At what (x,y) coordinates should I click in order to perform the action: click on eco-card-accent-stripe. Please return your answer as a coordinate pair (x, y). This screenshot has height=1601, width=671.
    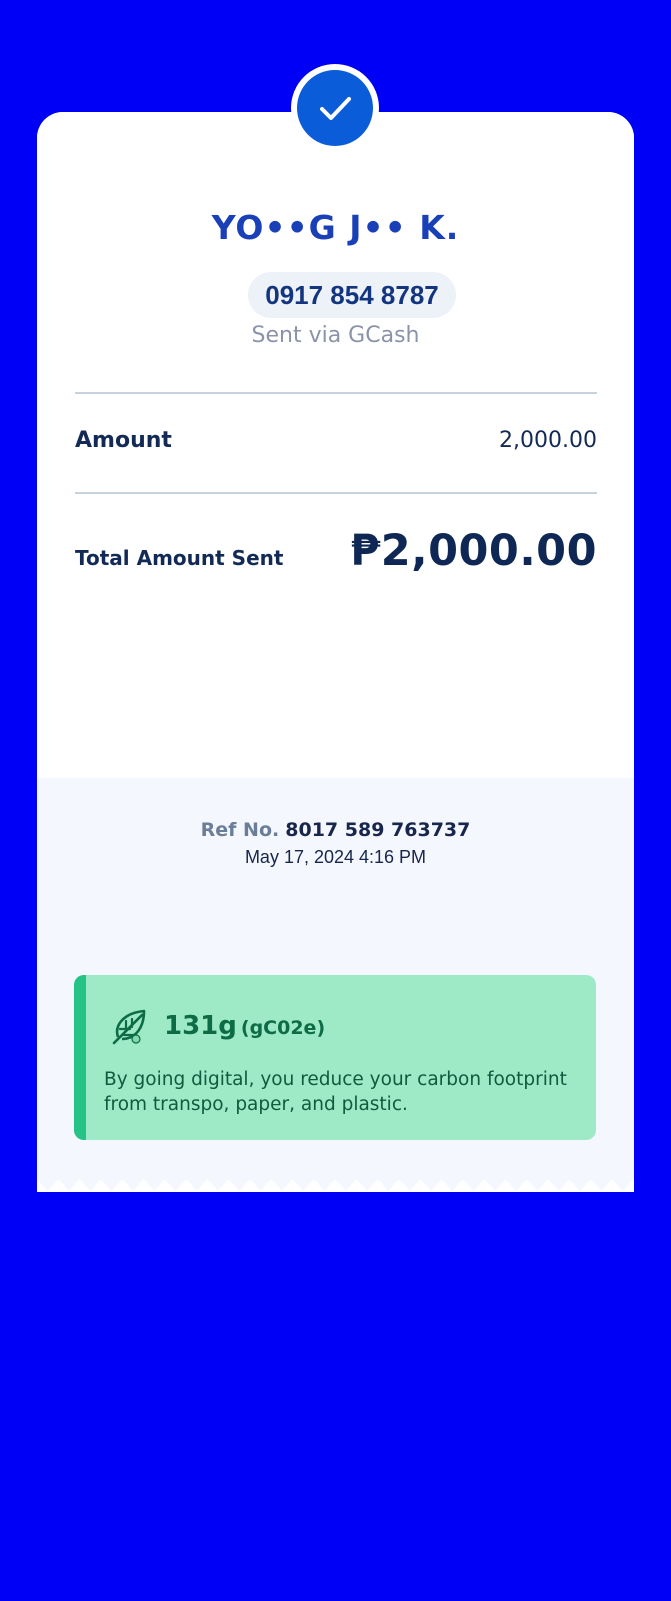
    Looking at the image, I should click on (80, 1057).